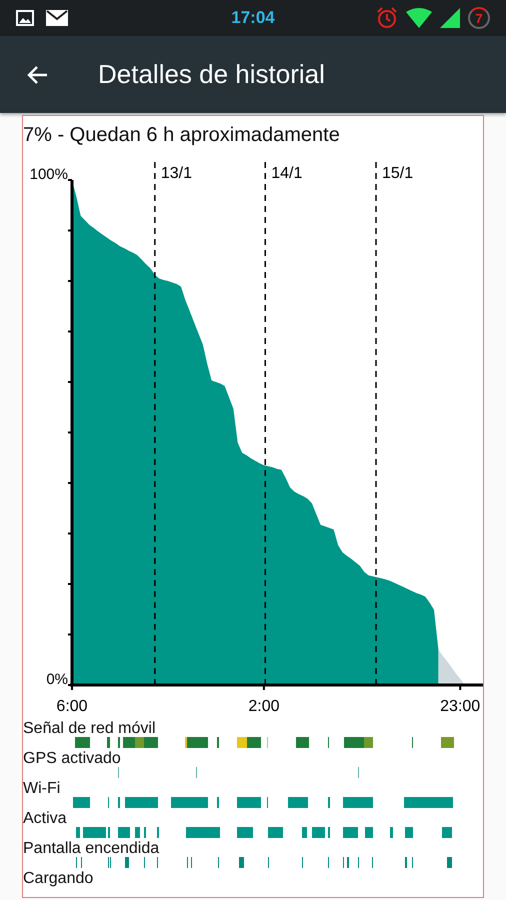 The image size is (506, 900). Describe the element at coordinates (286, 173) in the screenshot. I see `date-label: 14/1` at that location.